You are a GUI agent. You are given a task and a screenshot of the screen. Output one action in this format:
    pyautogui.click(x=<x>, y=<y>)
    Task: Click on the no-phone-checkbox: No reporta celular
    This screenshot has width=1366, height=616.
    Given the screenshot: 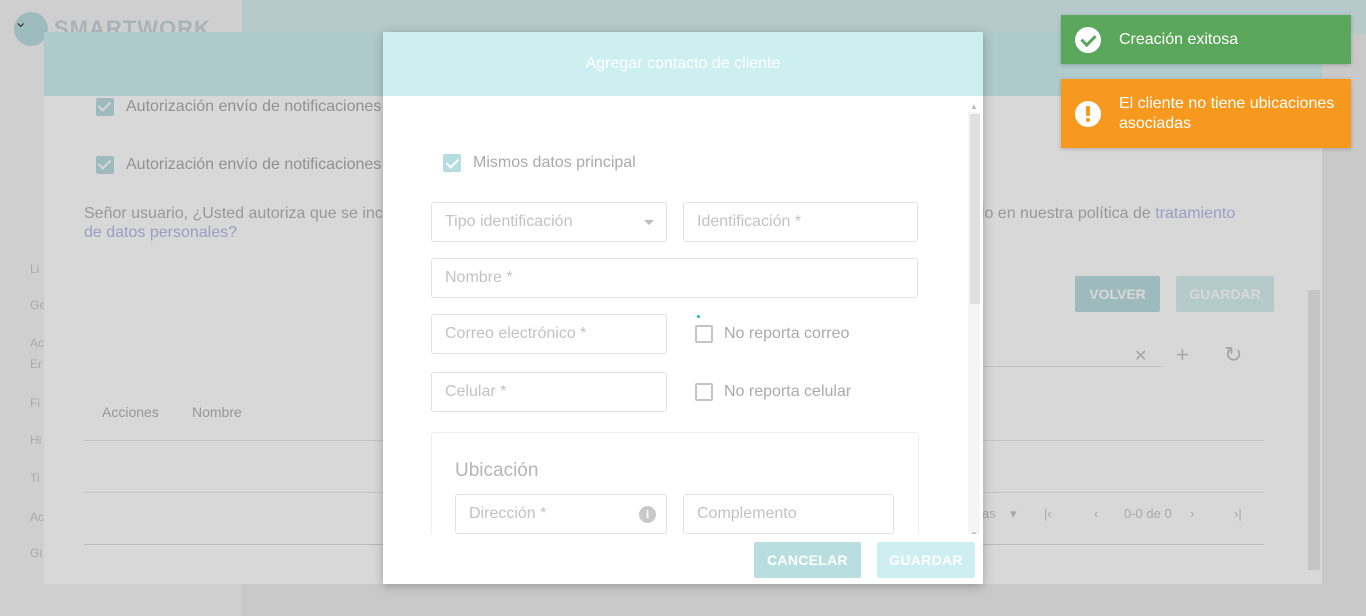 What is the action you would take?
    pyautogui.click(x=773, y=392)
    